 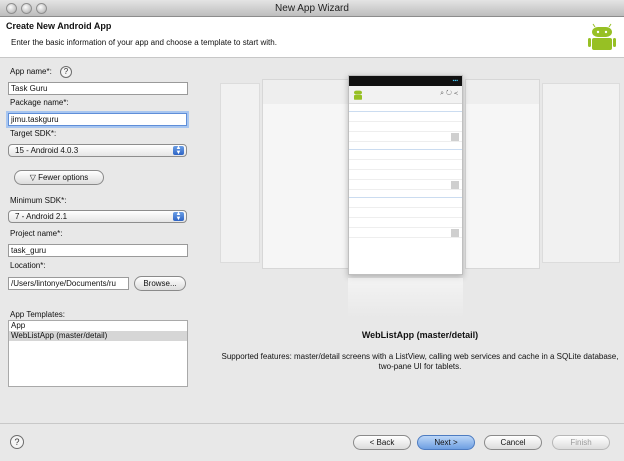 What do you see at coordinates (405, 81) in the screenshot?
I see `phone-status-bar: ▪▪▪` at bounding box center [405, 81].